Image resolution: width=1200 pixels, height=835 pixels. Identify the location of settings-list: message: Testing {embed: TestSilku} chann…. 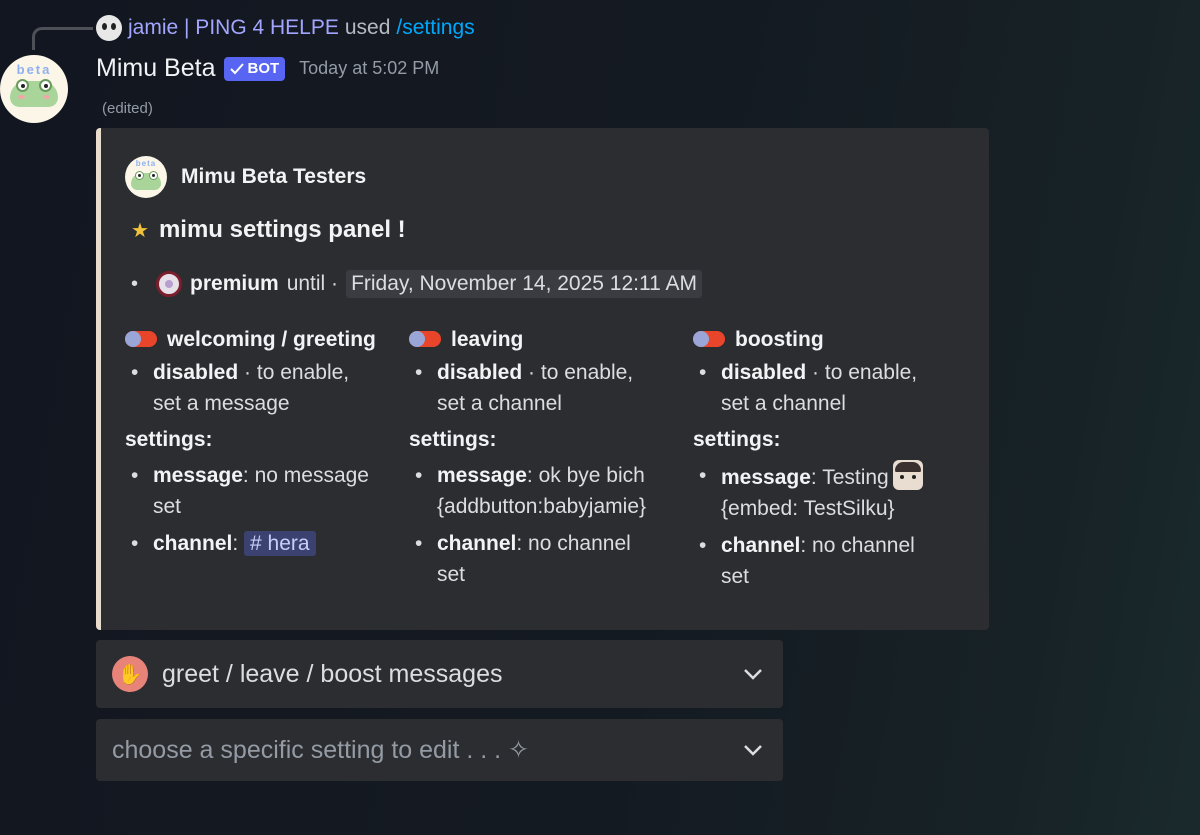
(833, 526).